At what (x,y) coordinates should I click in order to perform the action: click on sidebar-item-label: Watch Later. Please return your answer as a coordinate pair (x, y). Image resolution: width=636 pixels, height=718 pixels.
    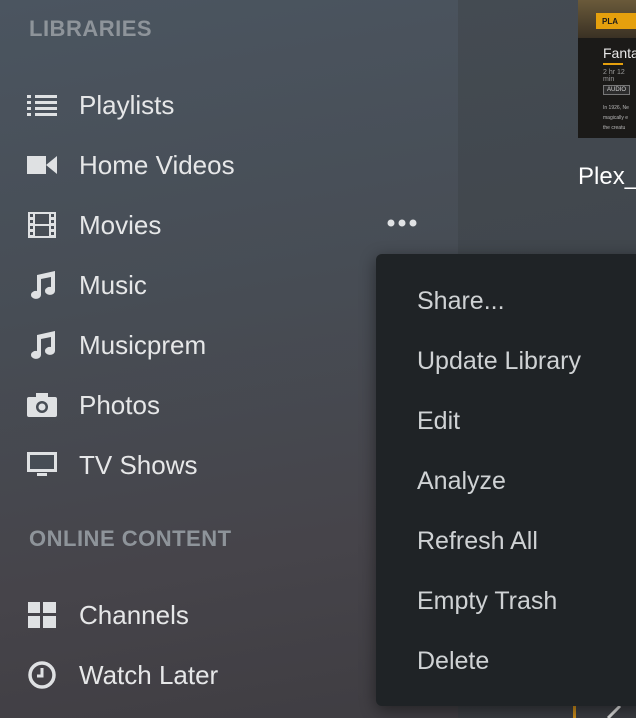
    Looking at the image, I should click on (149, 674).